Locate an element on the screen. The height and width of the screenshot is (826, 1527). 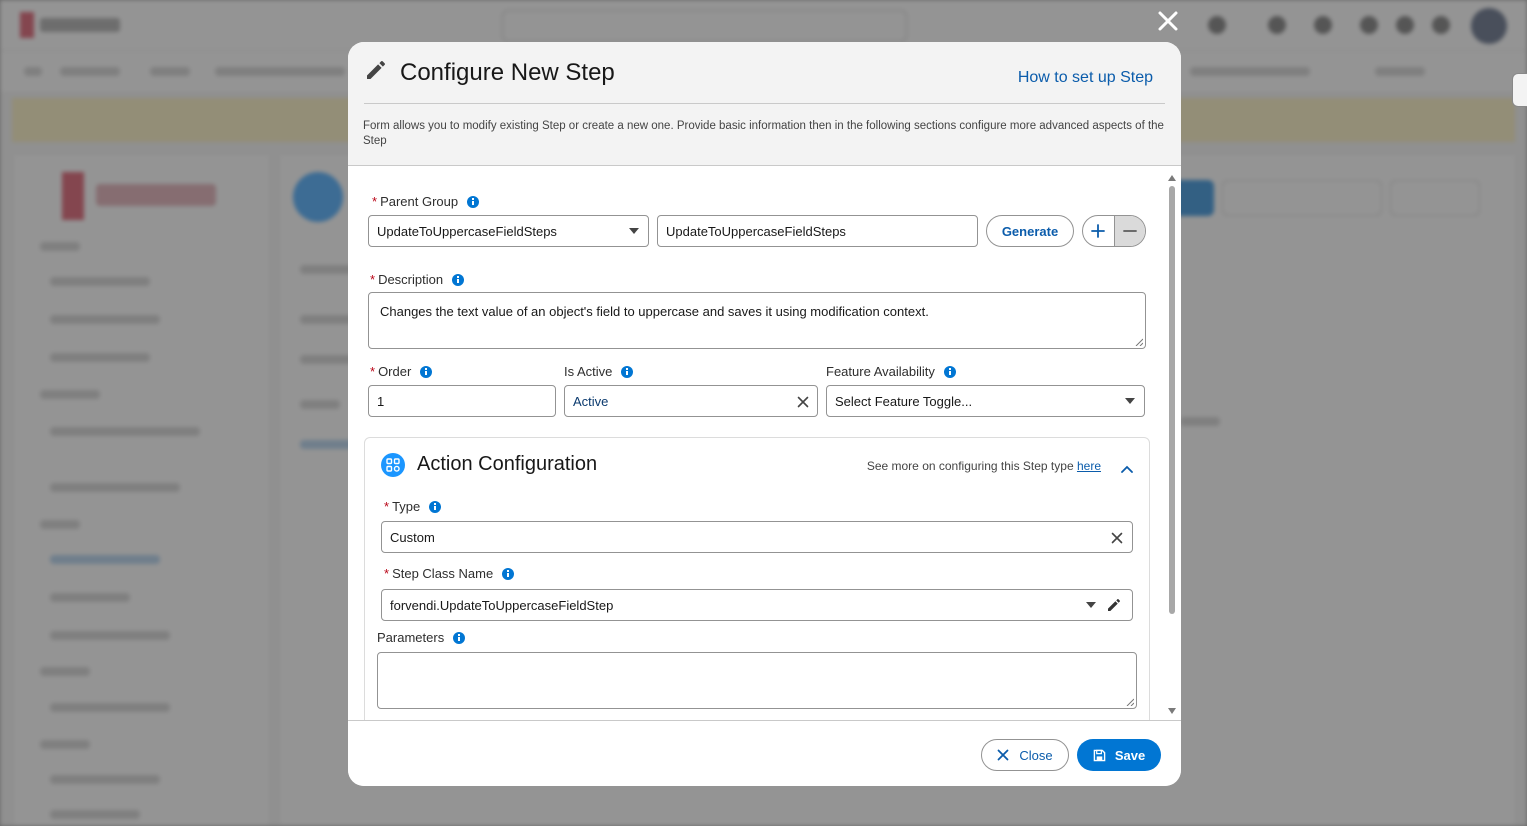
parent-group-select: UpdateToUppercaseFieldSteps is located at coordinates (508, 231).